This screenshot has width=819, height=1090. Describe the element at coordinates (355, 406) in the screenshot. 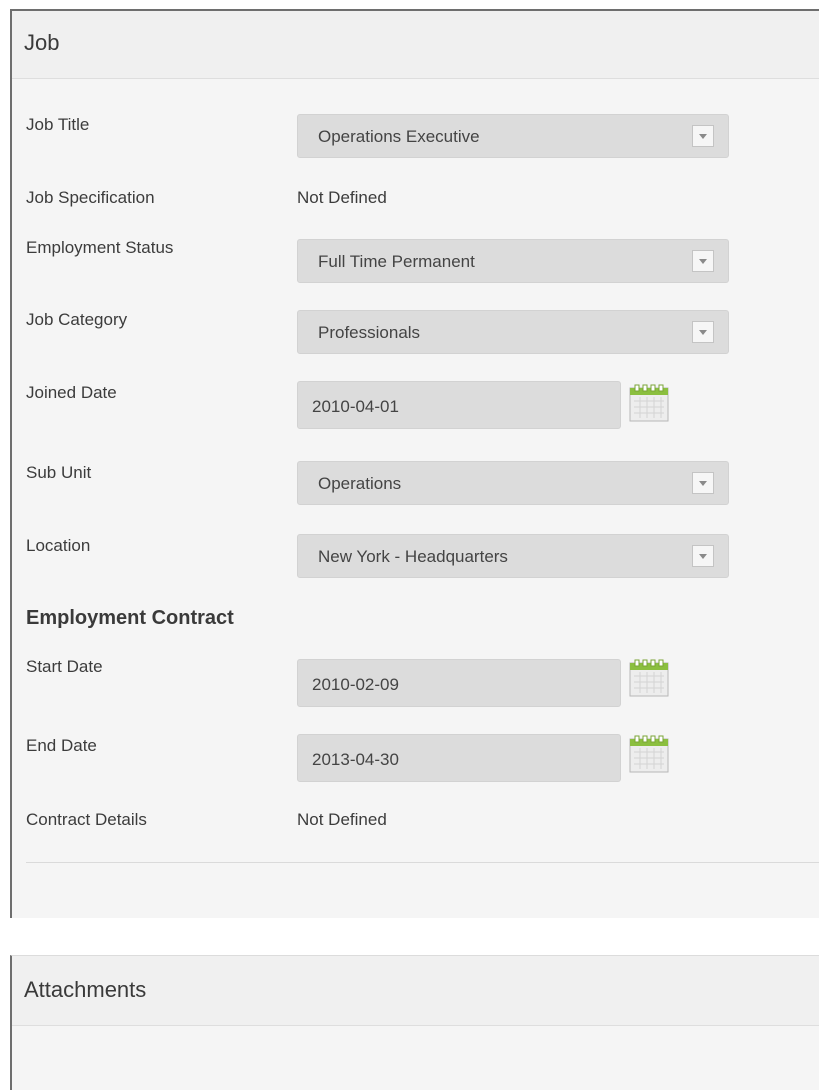

I see `joined-date-value: 2010-04-01` at that location.